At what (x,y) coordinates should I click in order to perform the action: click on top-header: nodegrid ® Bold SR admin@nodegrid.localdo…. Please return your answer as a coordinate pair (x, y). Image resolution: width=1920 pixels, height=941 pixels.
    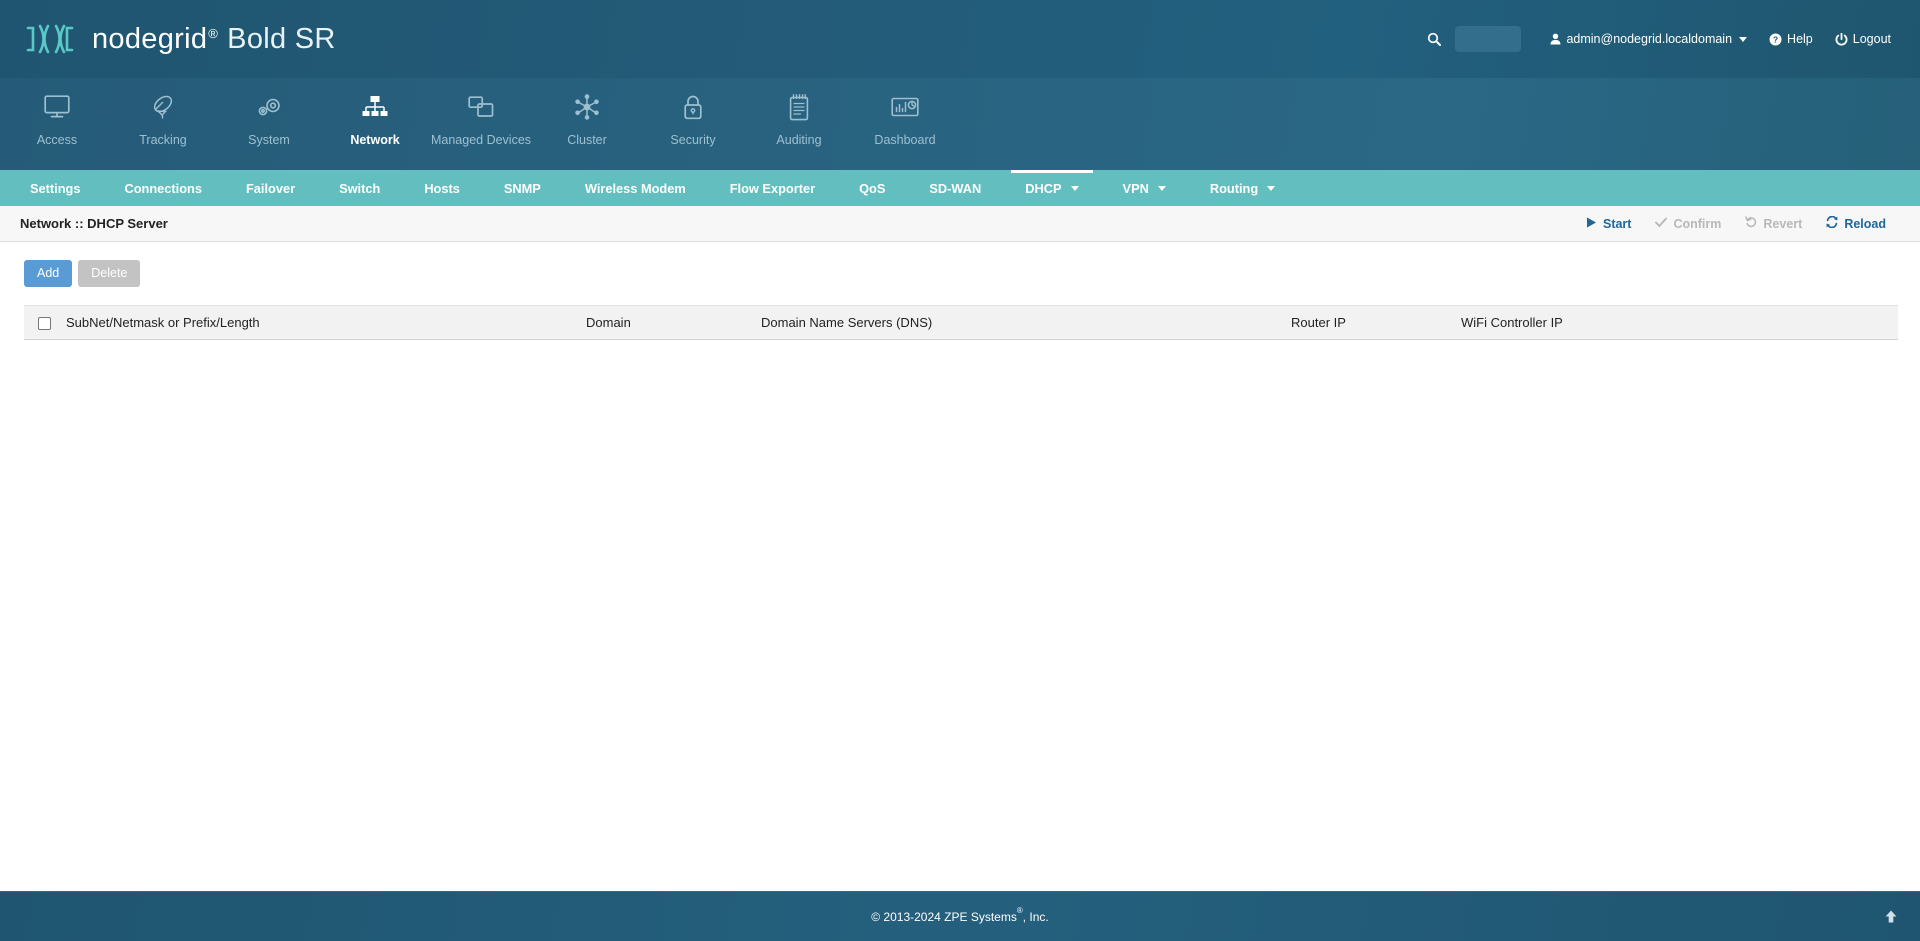
    Looking at the image, I should click on (960, 39).